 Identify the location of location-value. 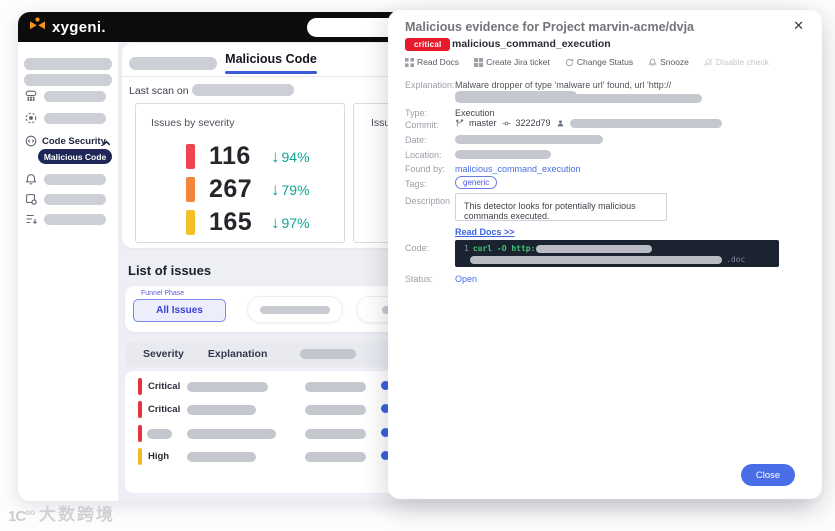
(503, 154).